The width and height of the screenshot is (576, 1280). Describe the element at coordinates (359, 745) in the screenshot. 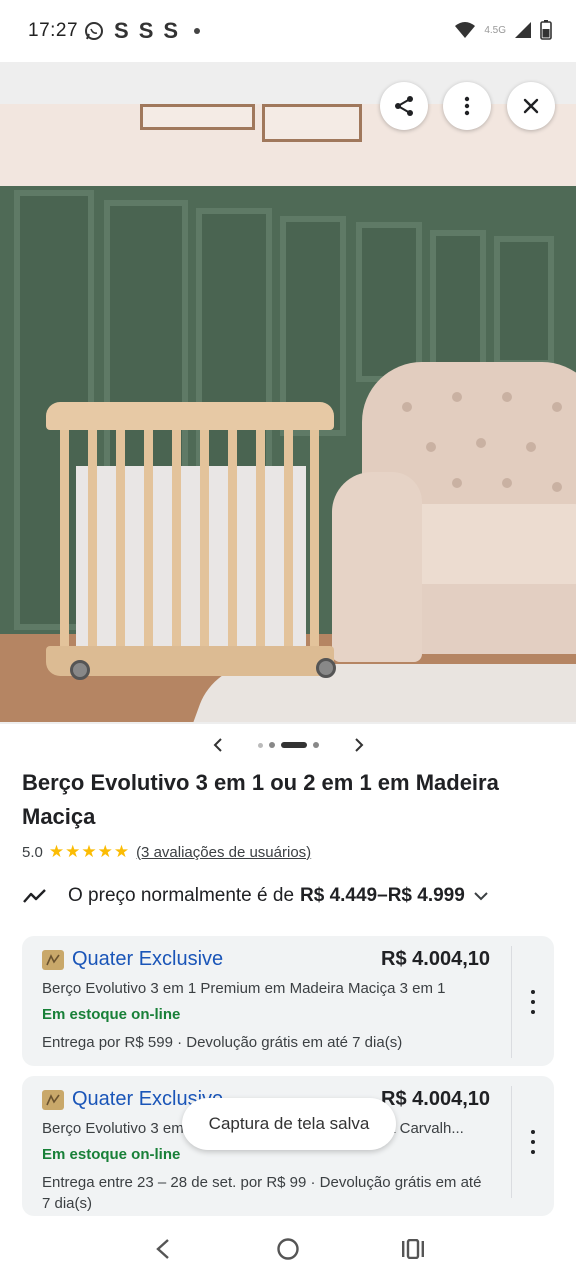

I see `next-image-button` at that location.